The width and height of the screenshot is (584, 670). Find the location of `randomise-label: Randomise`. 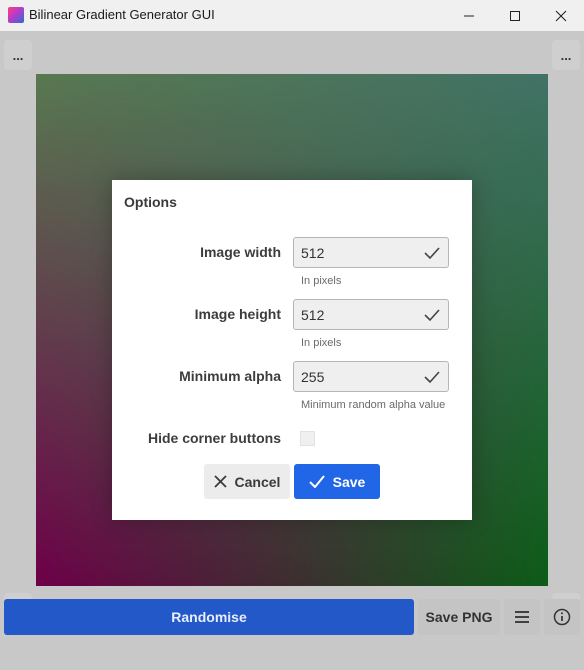

randomise-label: Randomise is located at coordinates (209, 617).